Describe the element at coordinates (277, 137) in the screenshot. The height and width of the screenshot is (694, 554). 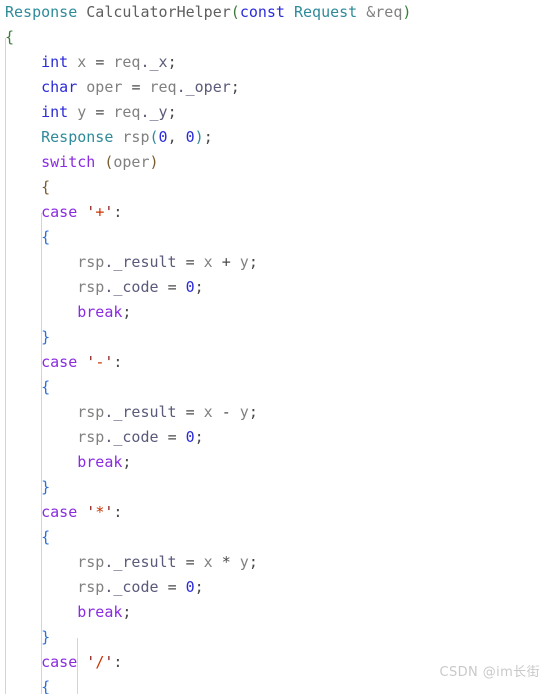
I see `code-line-6: Response rsp(0, 0);` at that location.